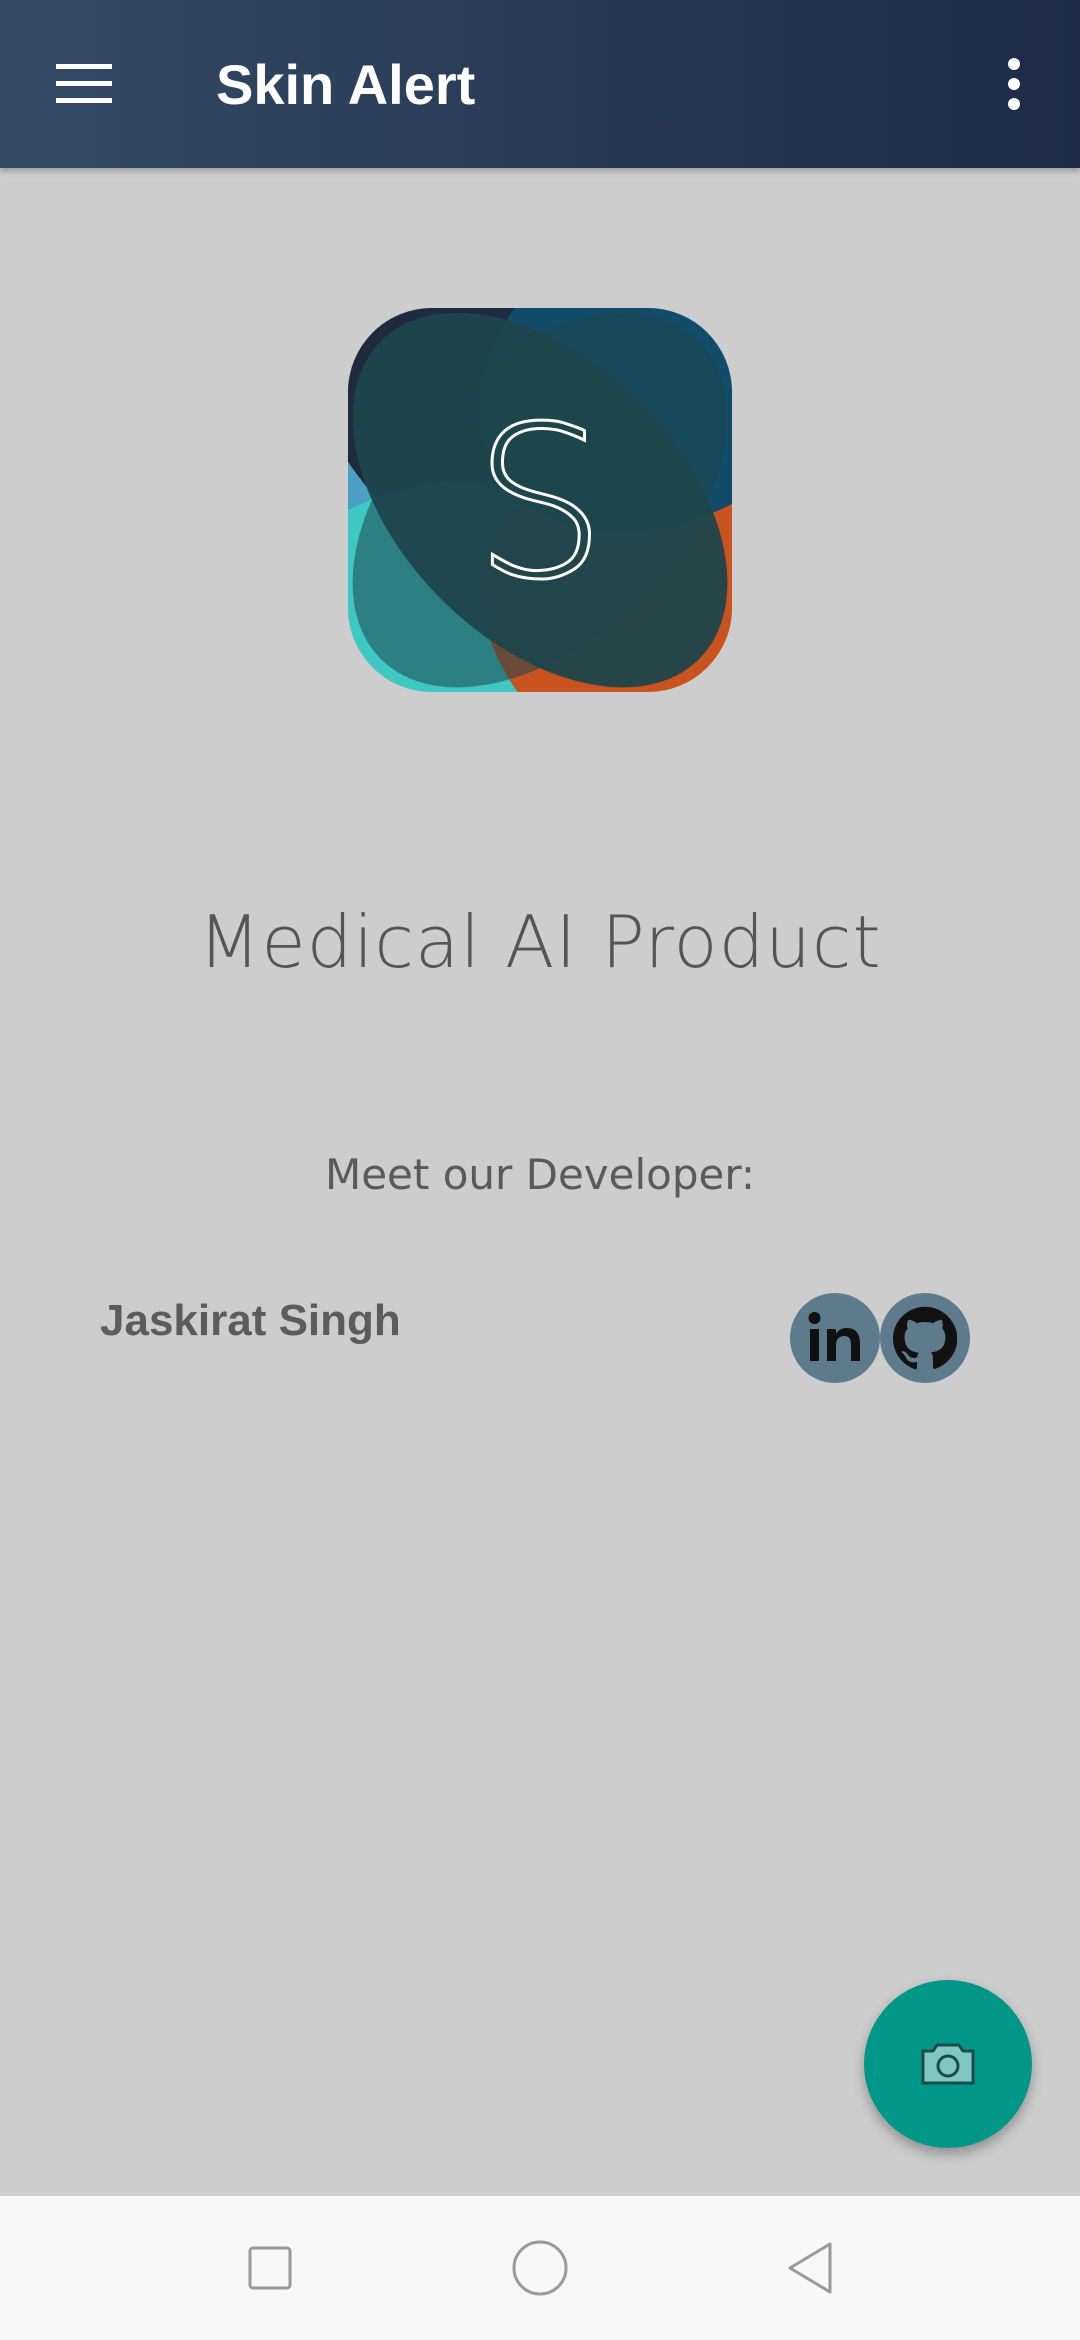 Image resolution: width=1080 pixels, height=2340 pixels. I want to click on camera-icon, so click(948, 2064).